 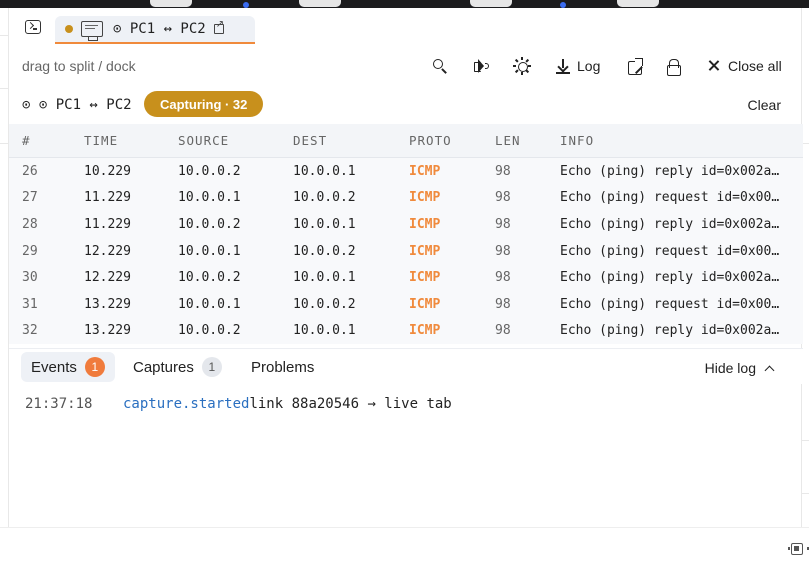 I want to click on search-icon, so click(x=440, y=66).